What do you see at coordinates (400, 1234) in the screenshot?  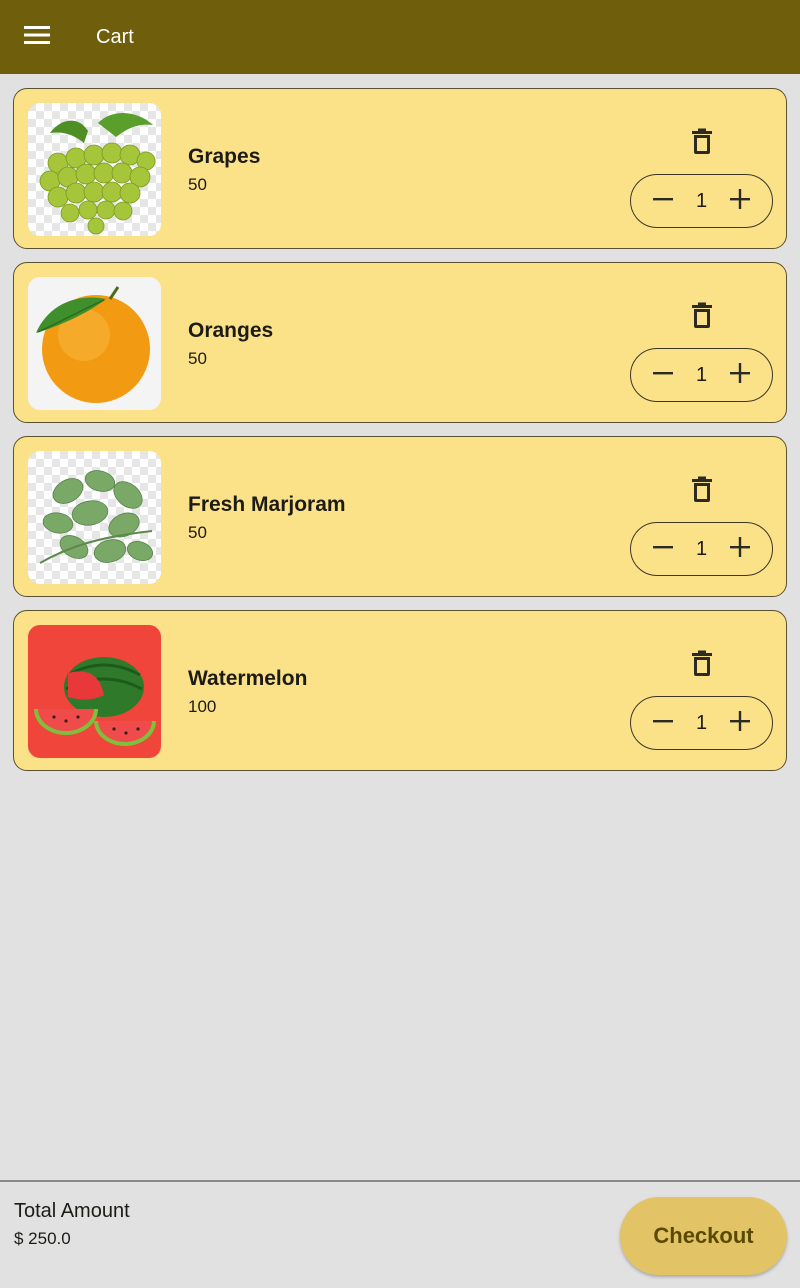 I see `checkout-bar: Total Amount $ 250.0 Checkout` at bounding box center [400, 1234].